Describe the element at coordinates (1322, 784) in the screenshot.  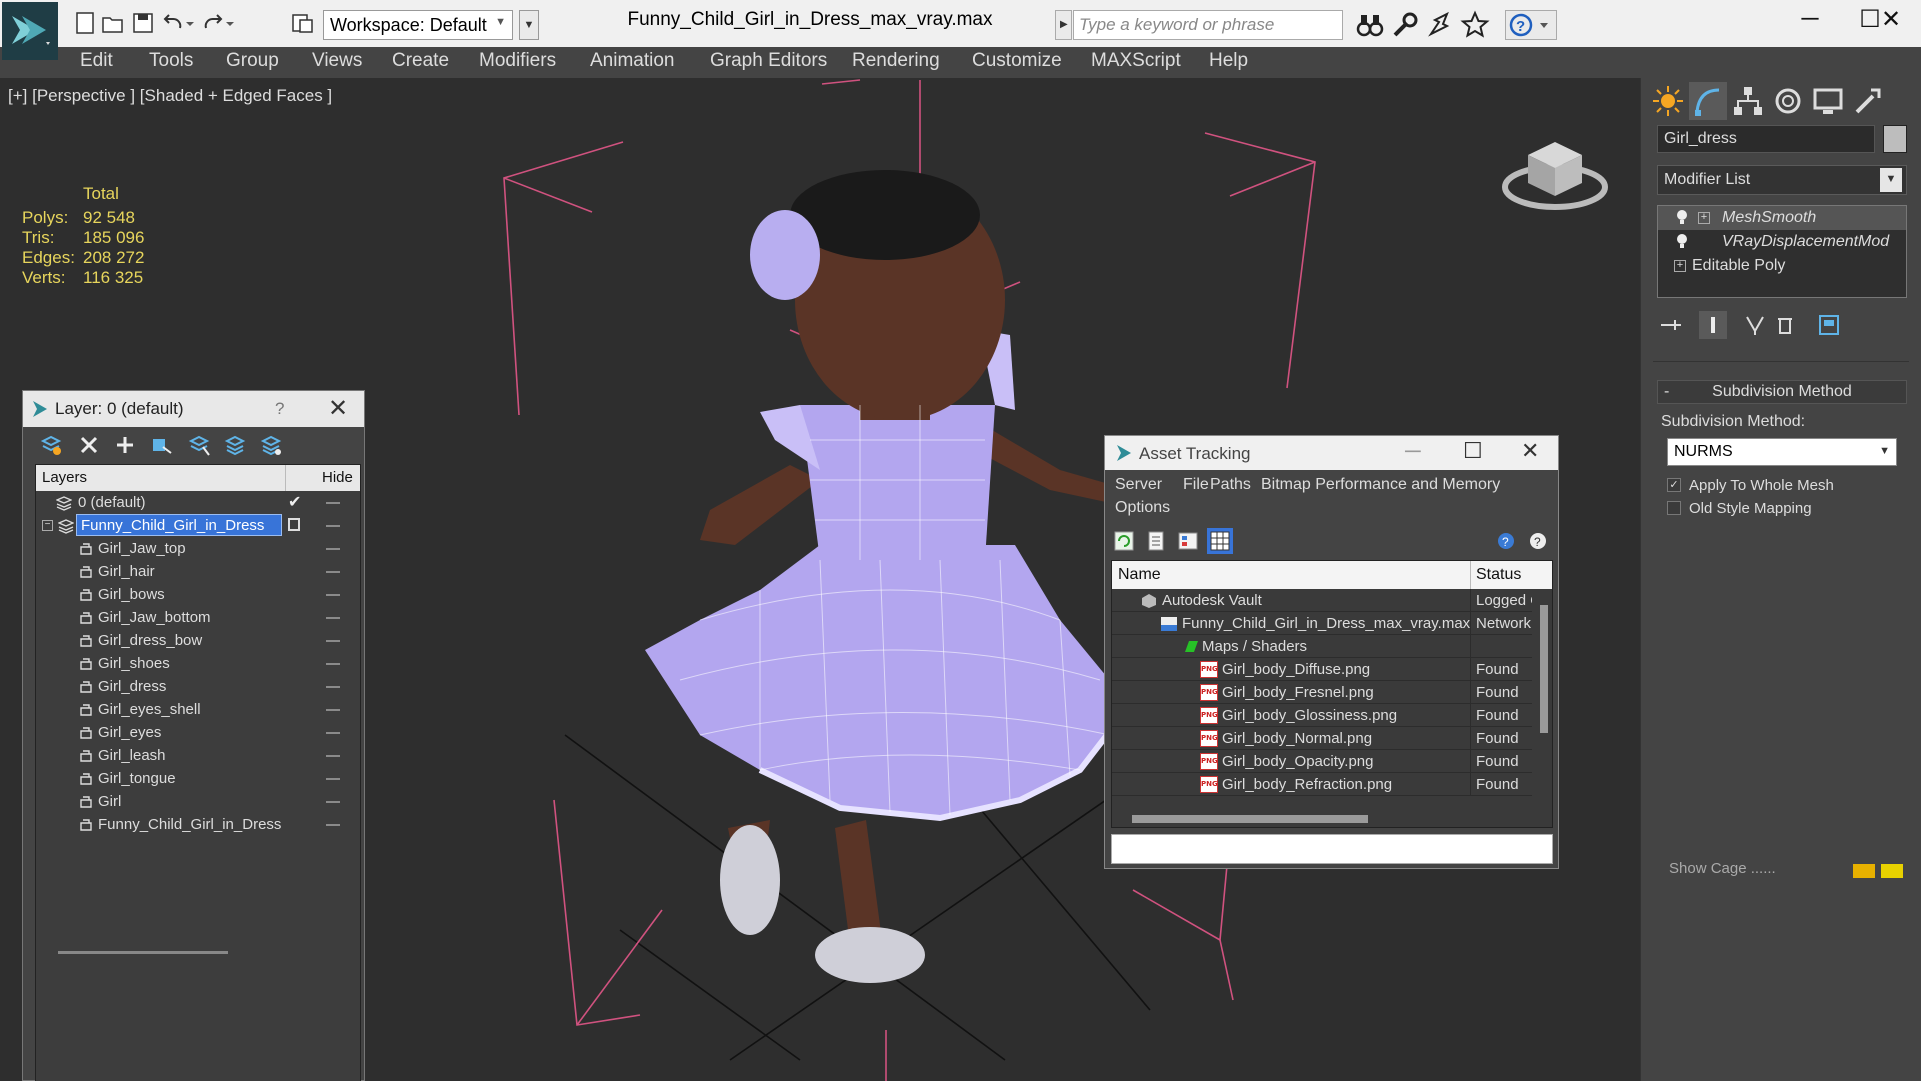
I see `asset-row-bitmap: PNG Girl_body_Refraction.png Found` at that location.